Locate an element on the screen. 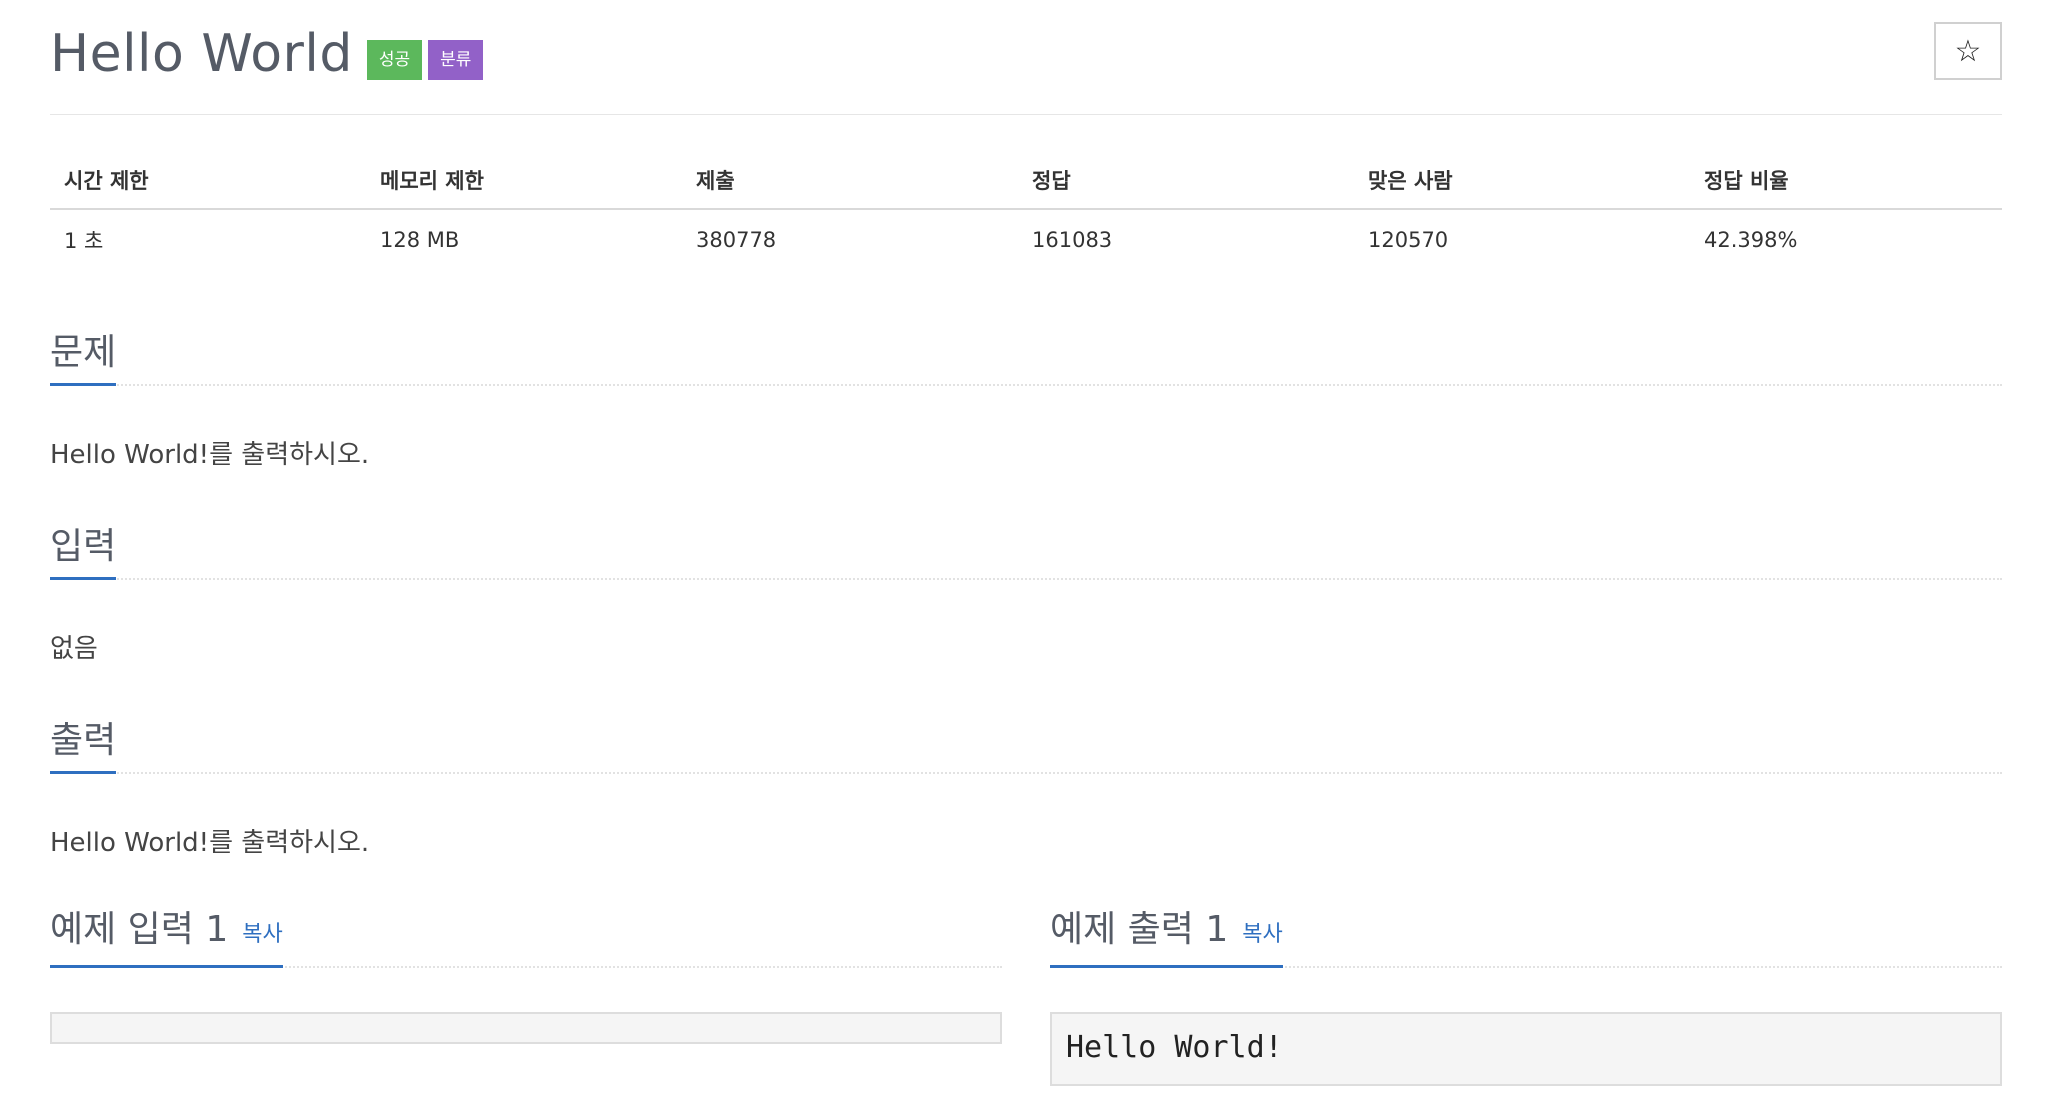 The image size is (2048, 1094). page-title: Hello World is located at coordinates (201, 54).